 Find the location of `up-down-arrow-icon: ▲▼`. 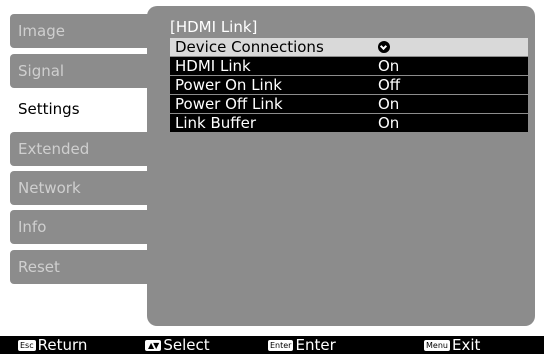

up-down-arrow-icon: ▲▼ is located at coordinates (153, 345).